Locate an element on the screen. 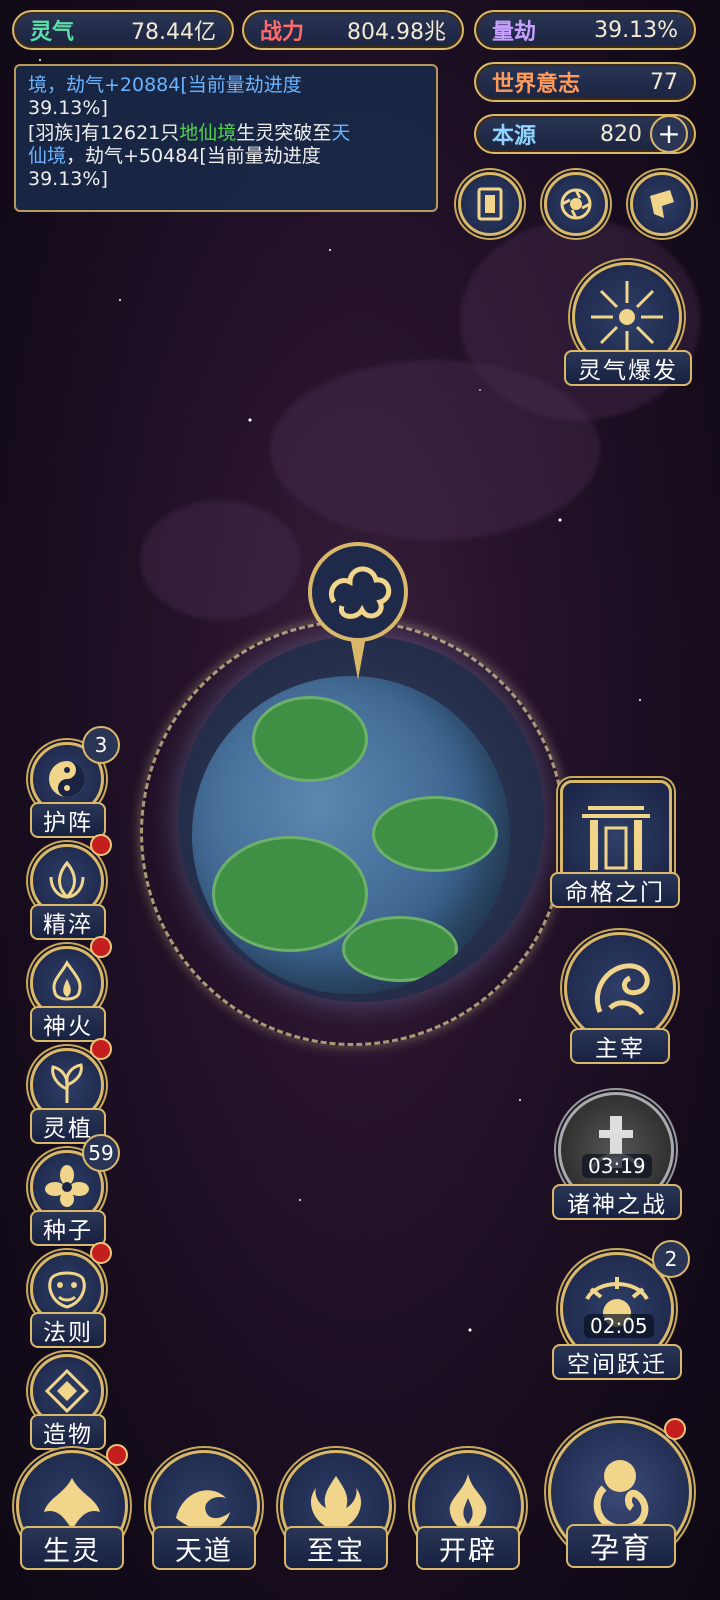  auspicious-cloud-icon is located at coordinates (358, 611).